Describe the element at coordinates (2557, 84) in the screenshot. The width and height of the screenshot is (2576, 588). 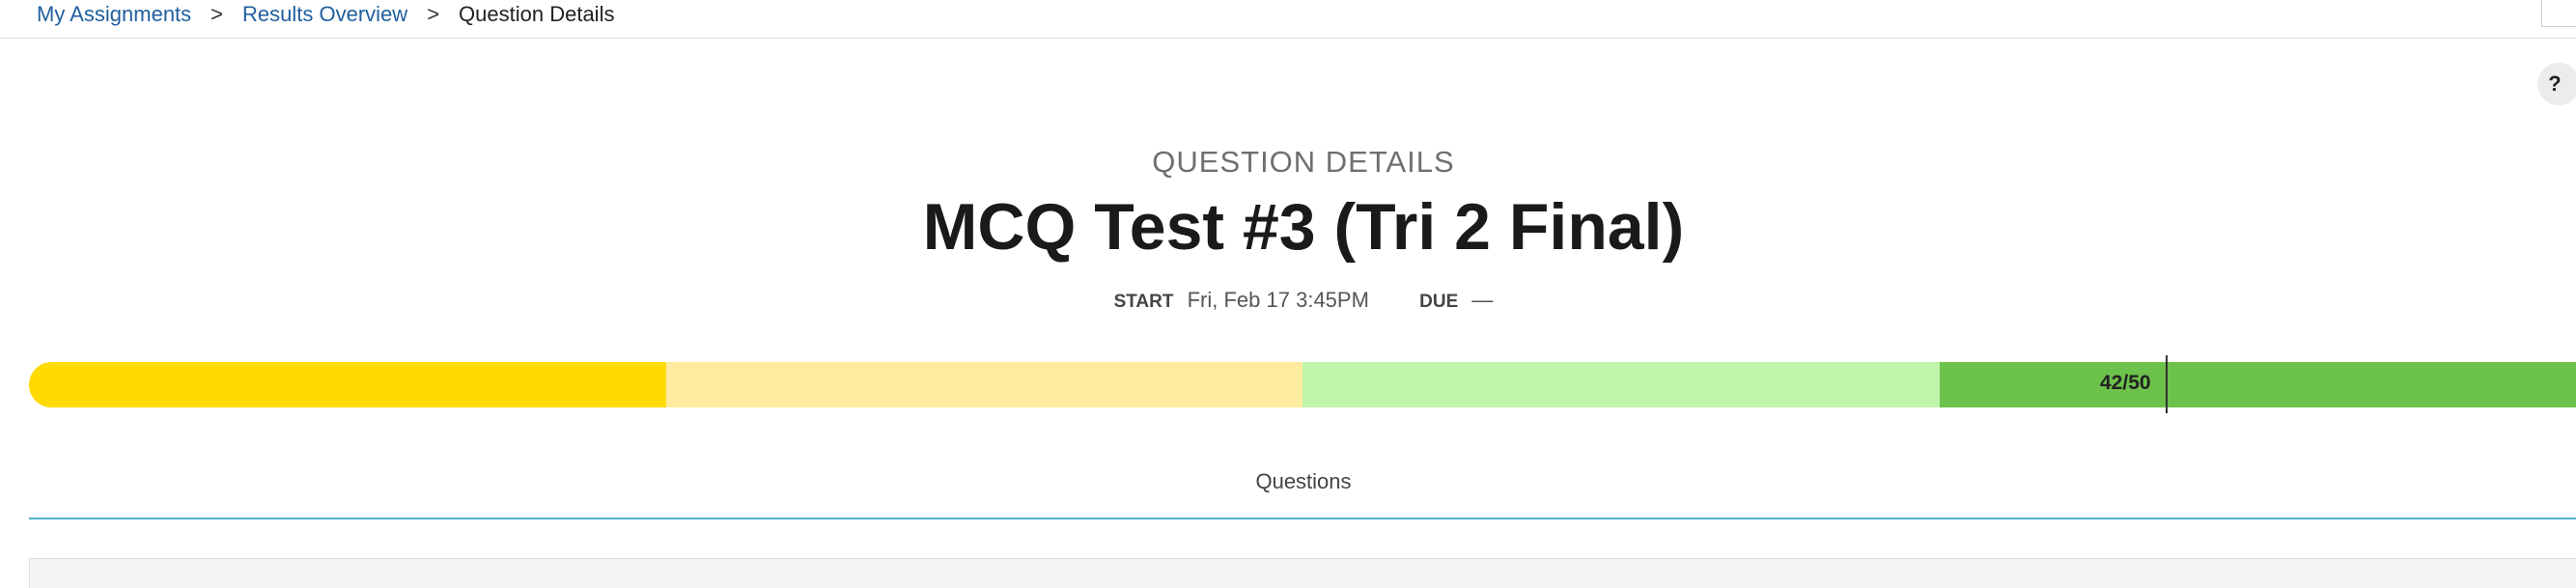
I see `help-button: ?` at that location.